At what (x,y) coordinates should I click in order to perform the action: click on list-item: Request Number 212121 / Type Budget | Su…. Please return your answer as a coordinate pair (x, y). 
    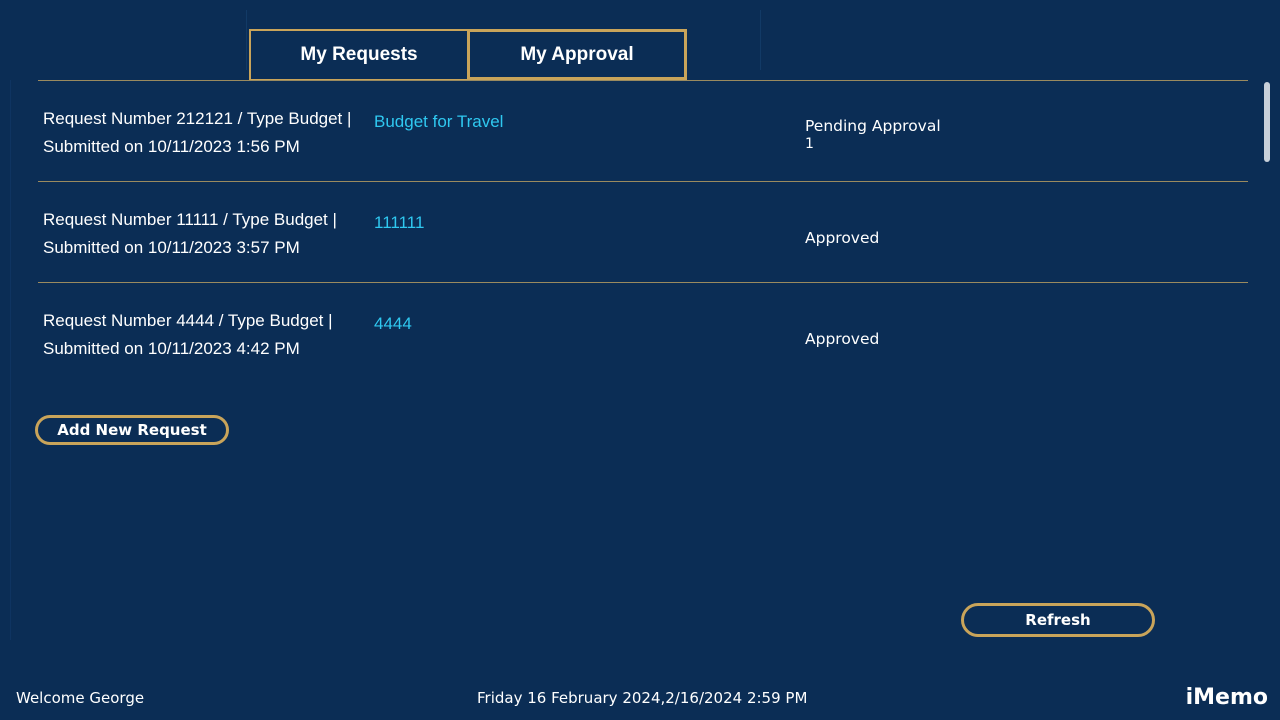
    Looking at the image, I should click on (643, 130).